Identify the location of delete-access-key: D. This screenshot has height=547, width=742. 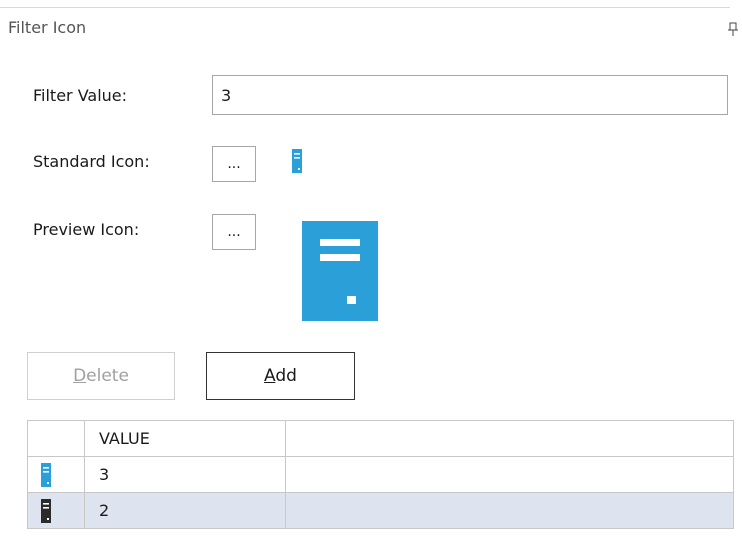
(80, 376).